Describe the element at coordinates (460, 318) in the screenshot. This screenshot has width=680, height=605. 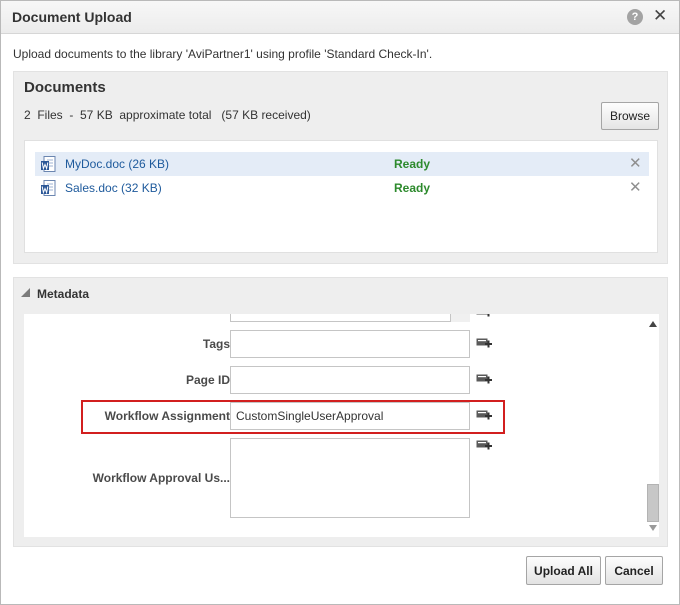
I see `previous-field-picker-button` at that location.